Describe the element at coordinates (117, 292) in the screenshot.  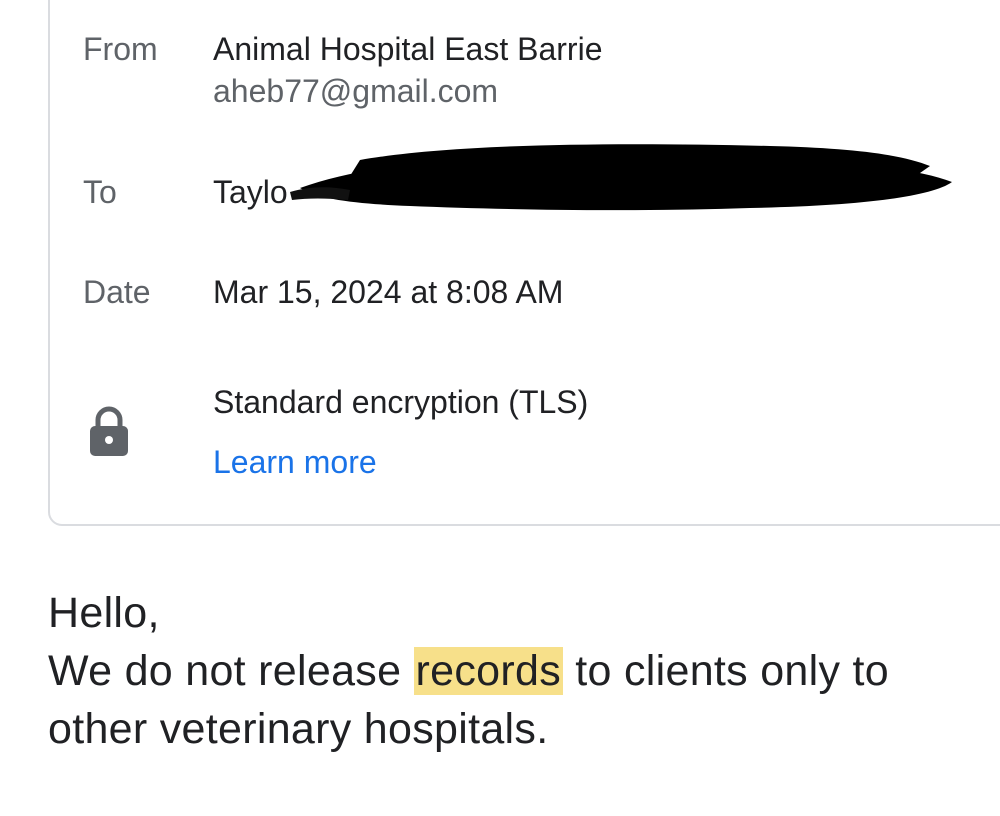
I see `date-label: Date` at that location.